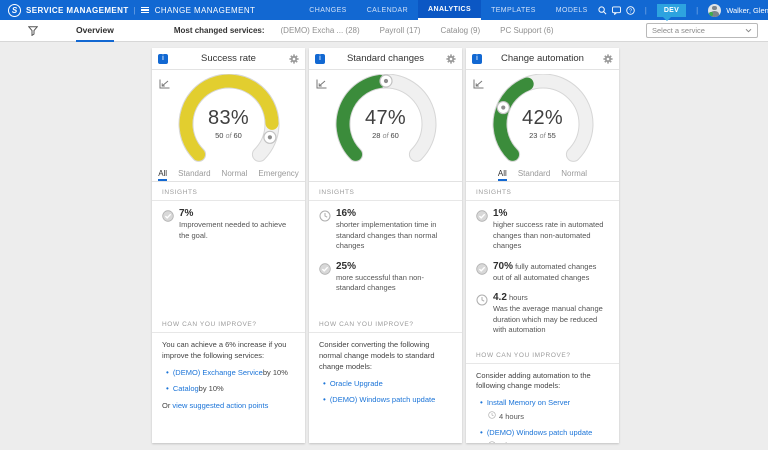 Image resolution: width=768 pixels, height=450 pixels. I want to click on gauge-section: 42% 23 of 55, so click(542, 118).